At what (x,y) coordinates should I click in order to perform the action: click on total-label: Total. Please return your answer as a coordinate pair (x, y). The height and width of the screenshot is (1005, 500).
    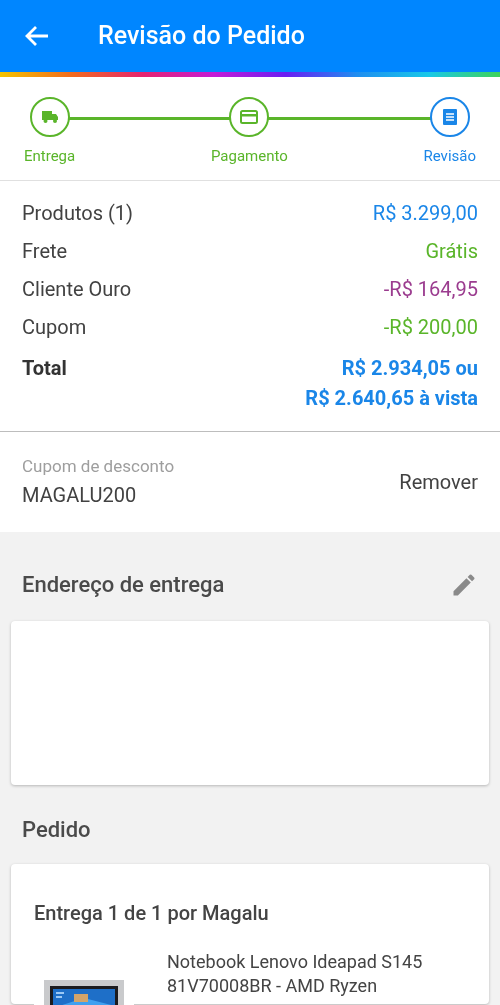
    Looking at the image, I should click on (44, 368).